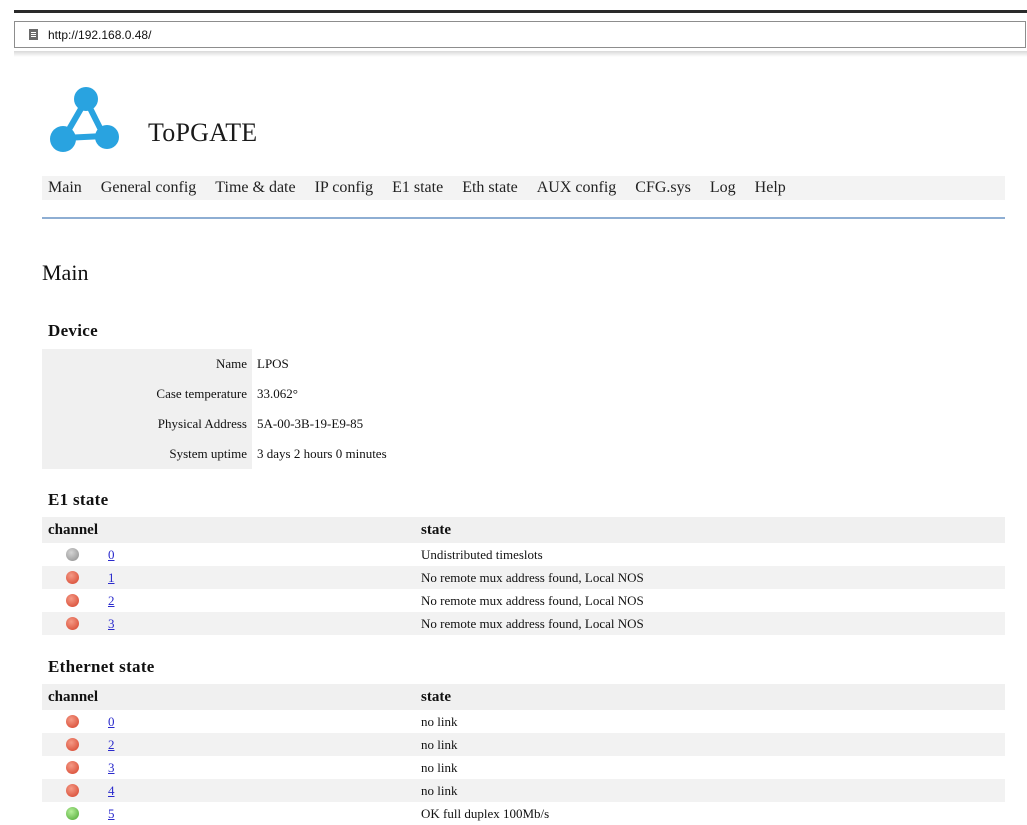 The height and width of the screenshot is (825, 1027). Describe the element at coordinates (147, 454) in the screenshot. I see `device-label: System uptime` at that location.